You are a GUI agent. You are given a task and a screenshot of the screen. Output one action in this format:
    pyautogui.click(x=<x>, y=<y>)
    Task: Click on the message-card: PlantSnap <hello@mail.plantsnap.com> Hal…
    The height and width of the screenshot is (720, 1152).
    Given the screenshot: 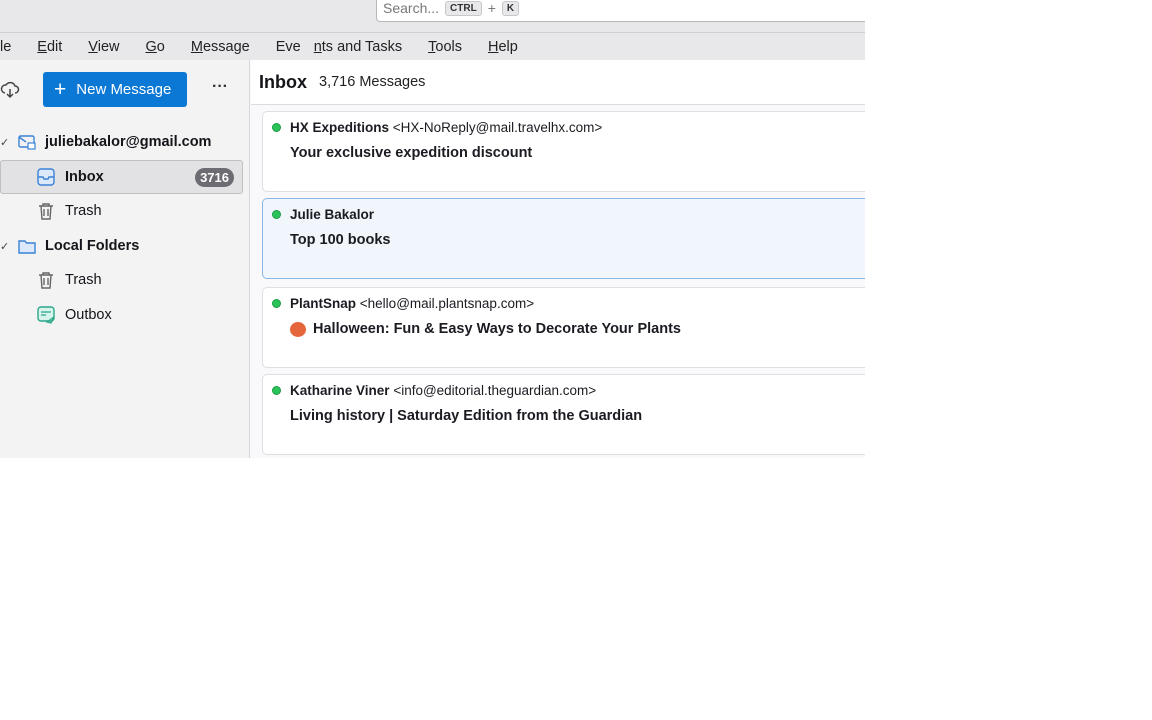 What is the action you would take?
    pyautogui.click(x=563, y=327)
    